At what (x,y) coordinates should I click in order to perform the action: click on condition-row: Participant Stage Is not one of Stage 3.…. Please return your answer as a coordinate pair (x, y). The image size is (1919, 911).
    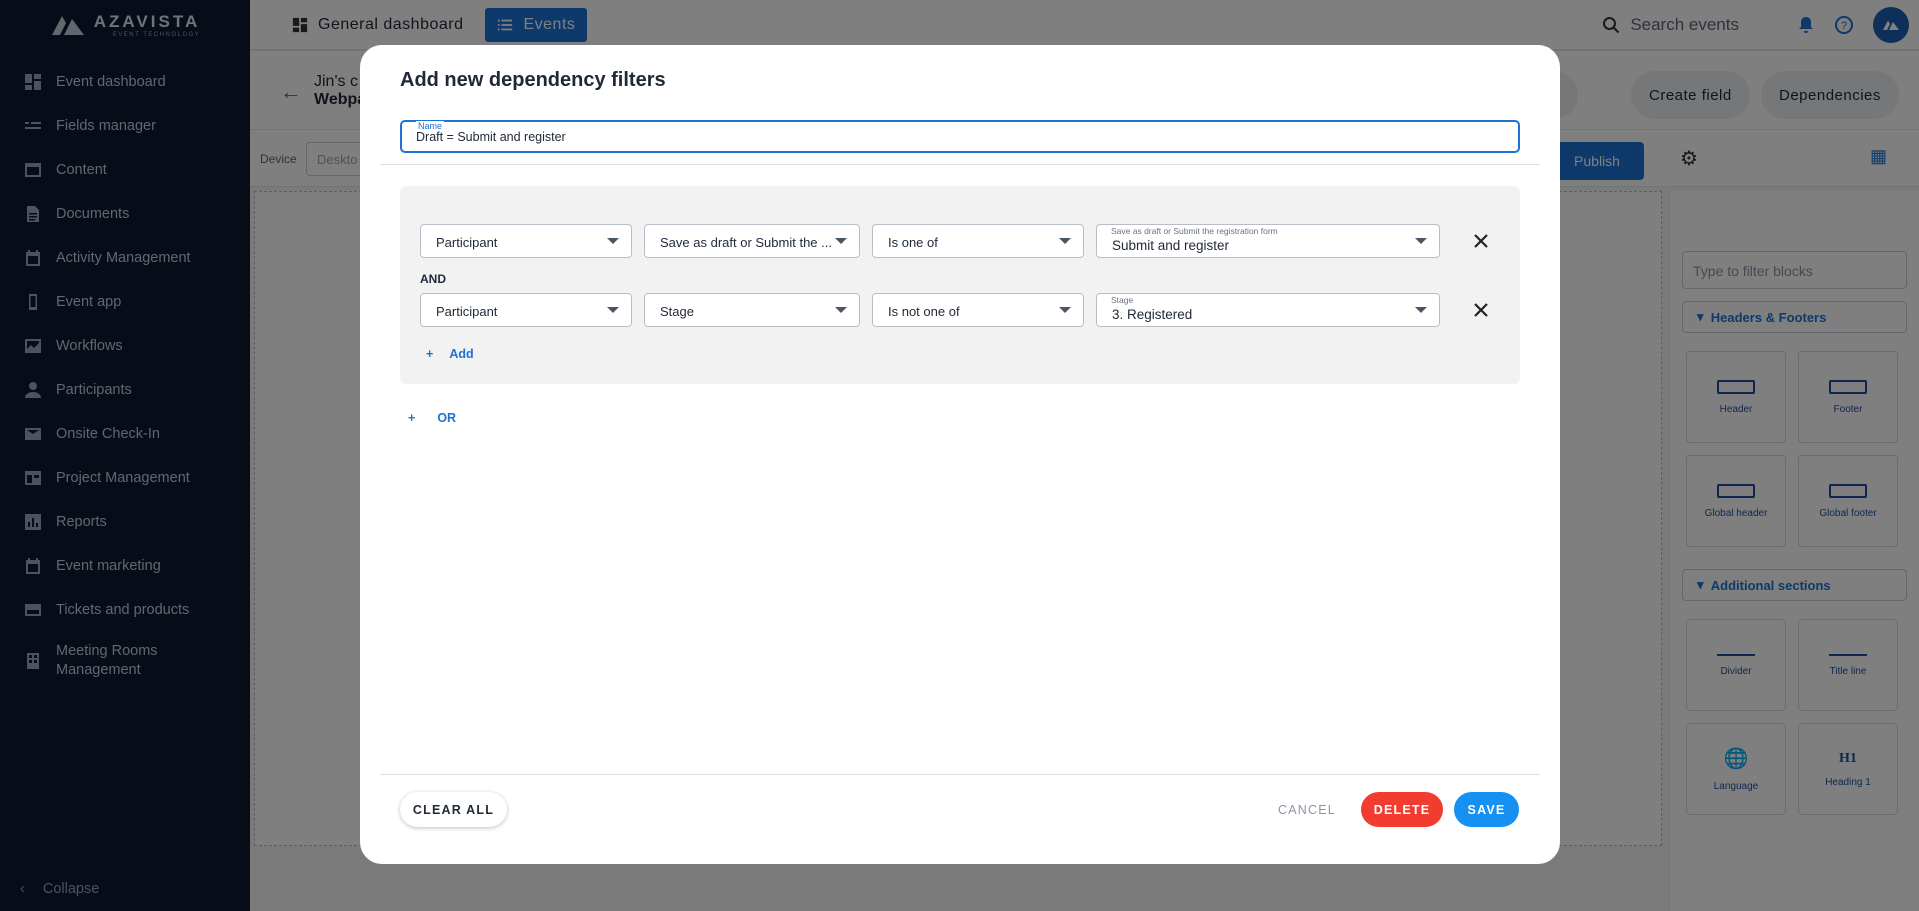
    Looking at the image, I should click on (960, 310).